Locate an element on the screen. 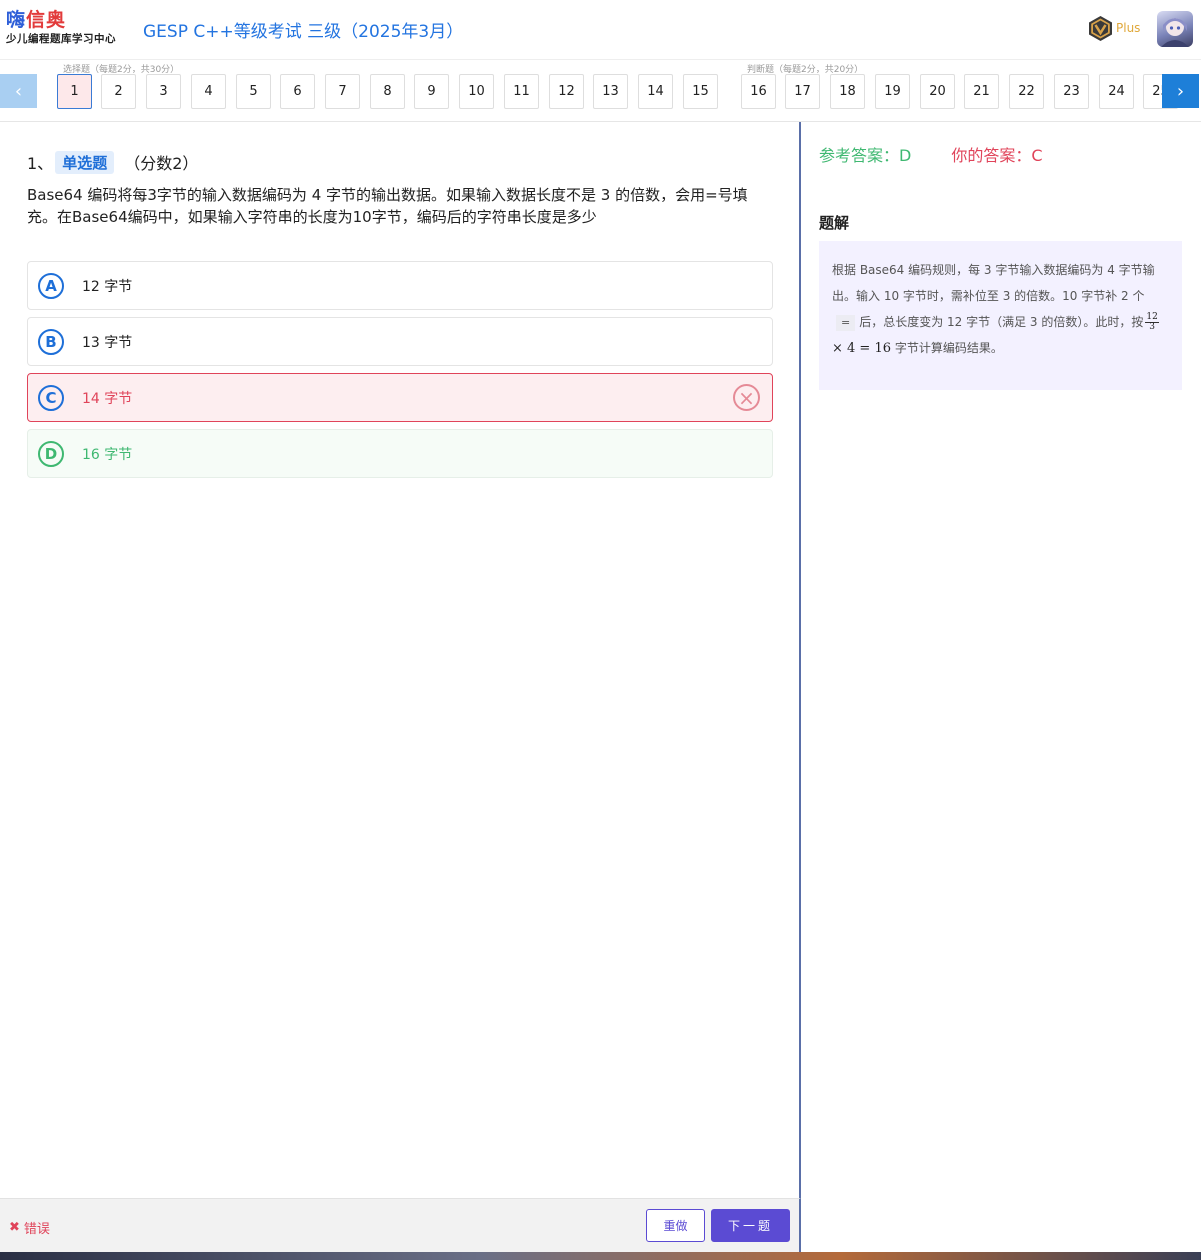 The width and height of the screenshot is (1201, 1260). option-text: 13 字节 is located at coordinates (107, 342).